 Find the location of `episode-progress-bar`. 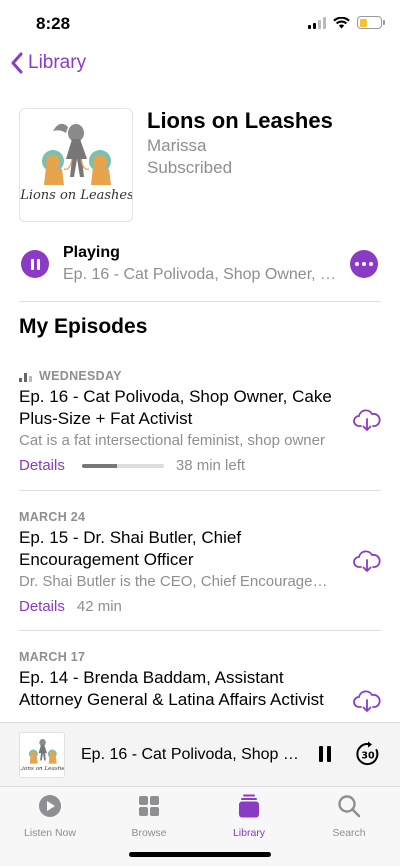

episode-progress-bar is located at coordinates (122, 465).